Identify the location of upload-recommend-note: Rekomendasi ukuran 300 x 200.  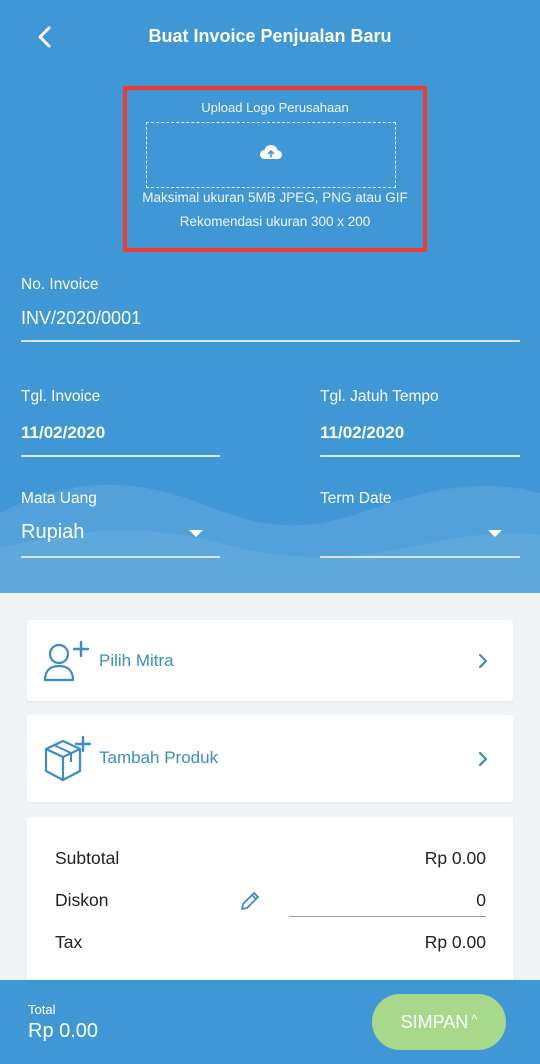
(275, 221).